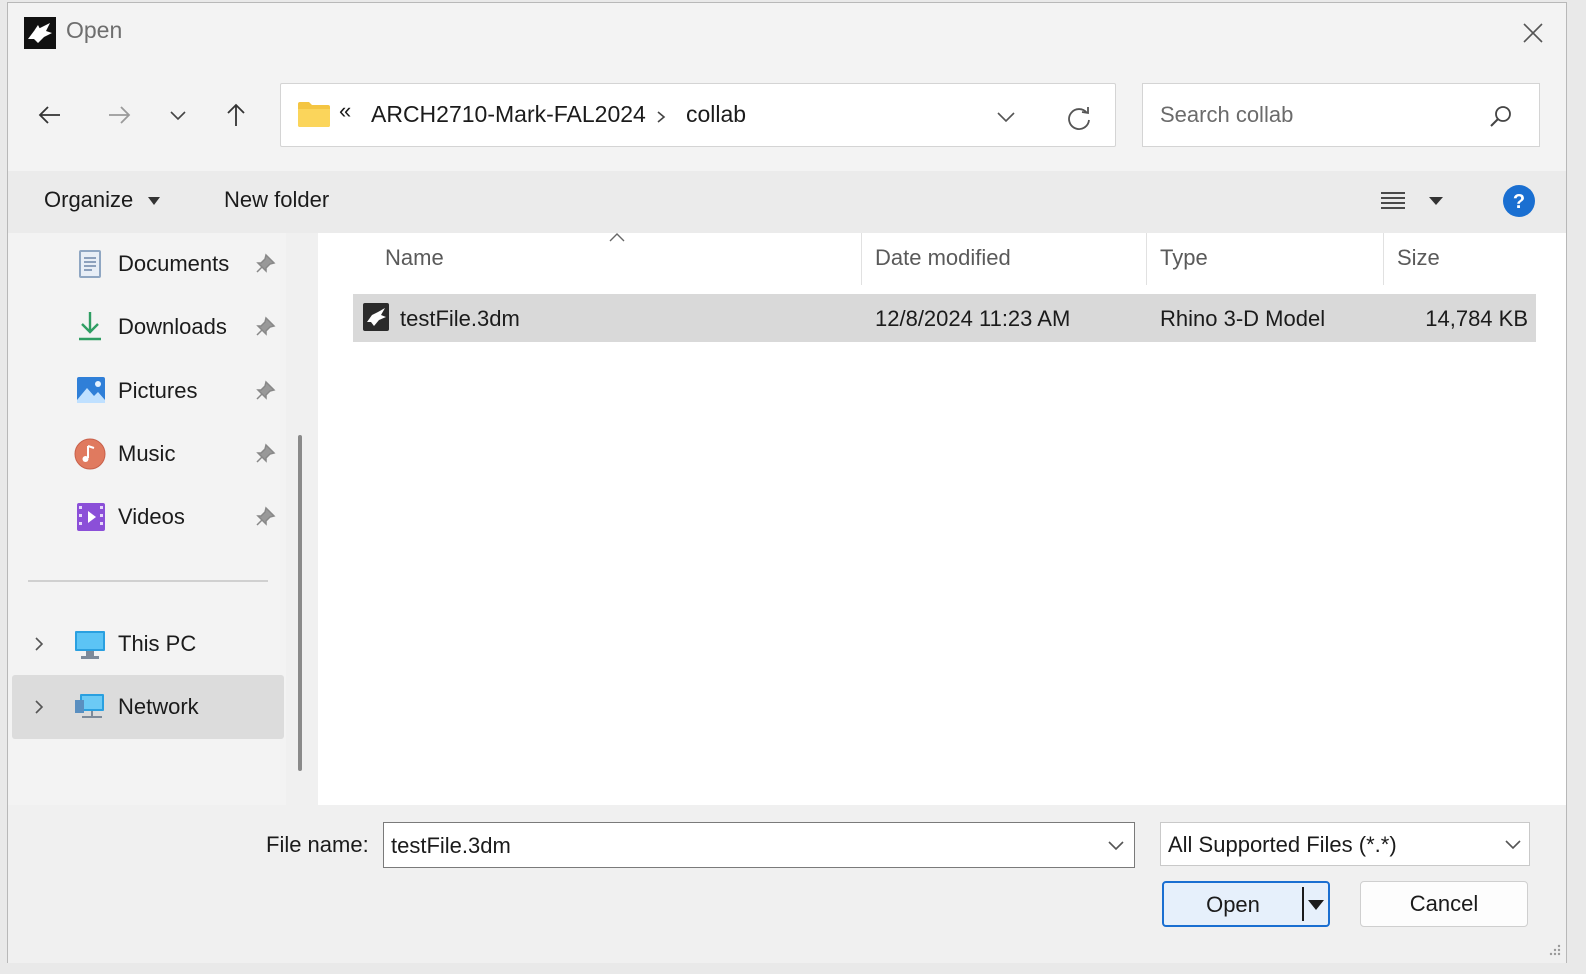  I want to click on sidebar-item-label: Downloads, so click(172, 326).